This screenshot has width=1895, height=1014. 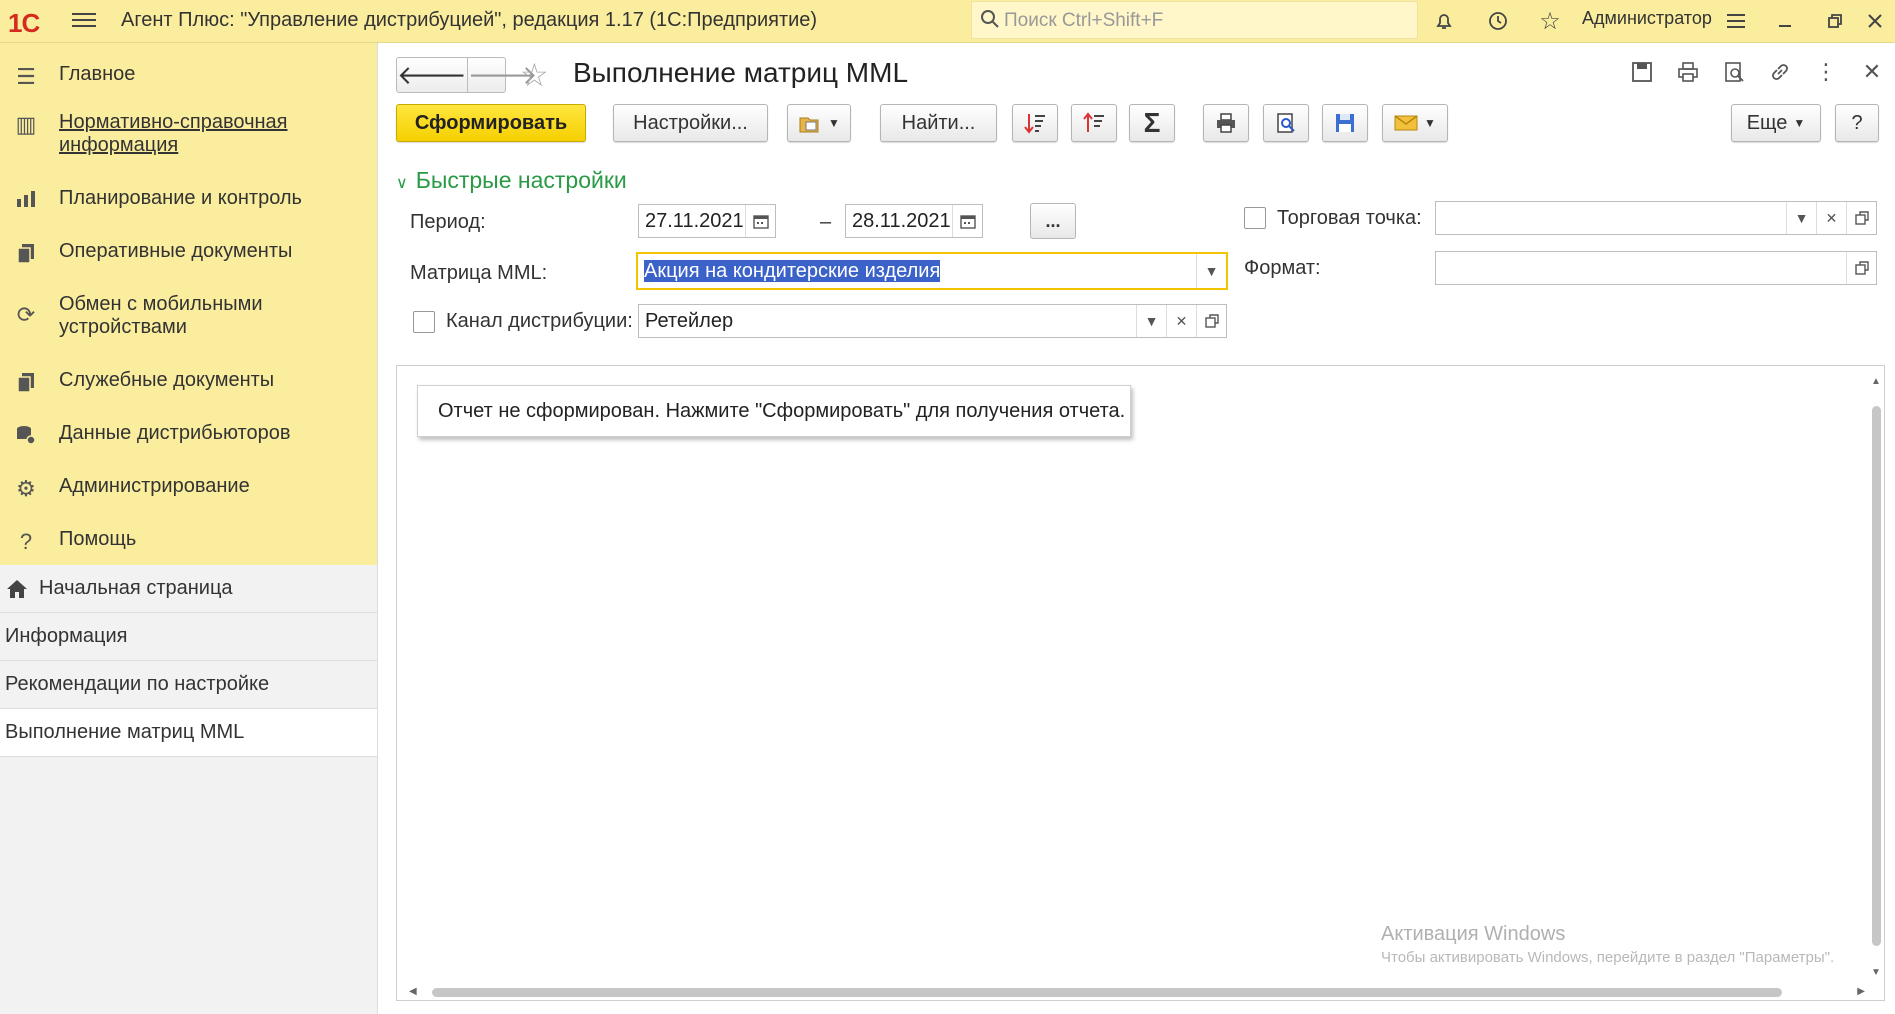 I want to click on form-window-icons: ⋮ ✕, so click(x=1757, y=72).